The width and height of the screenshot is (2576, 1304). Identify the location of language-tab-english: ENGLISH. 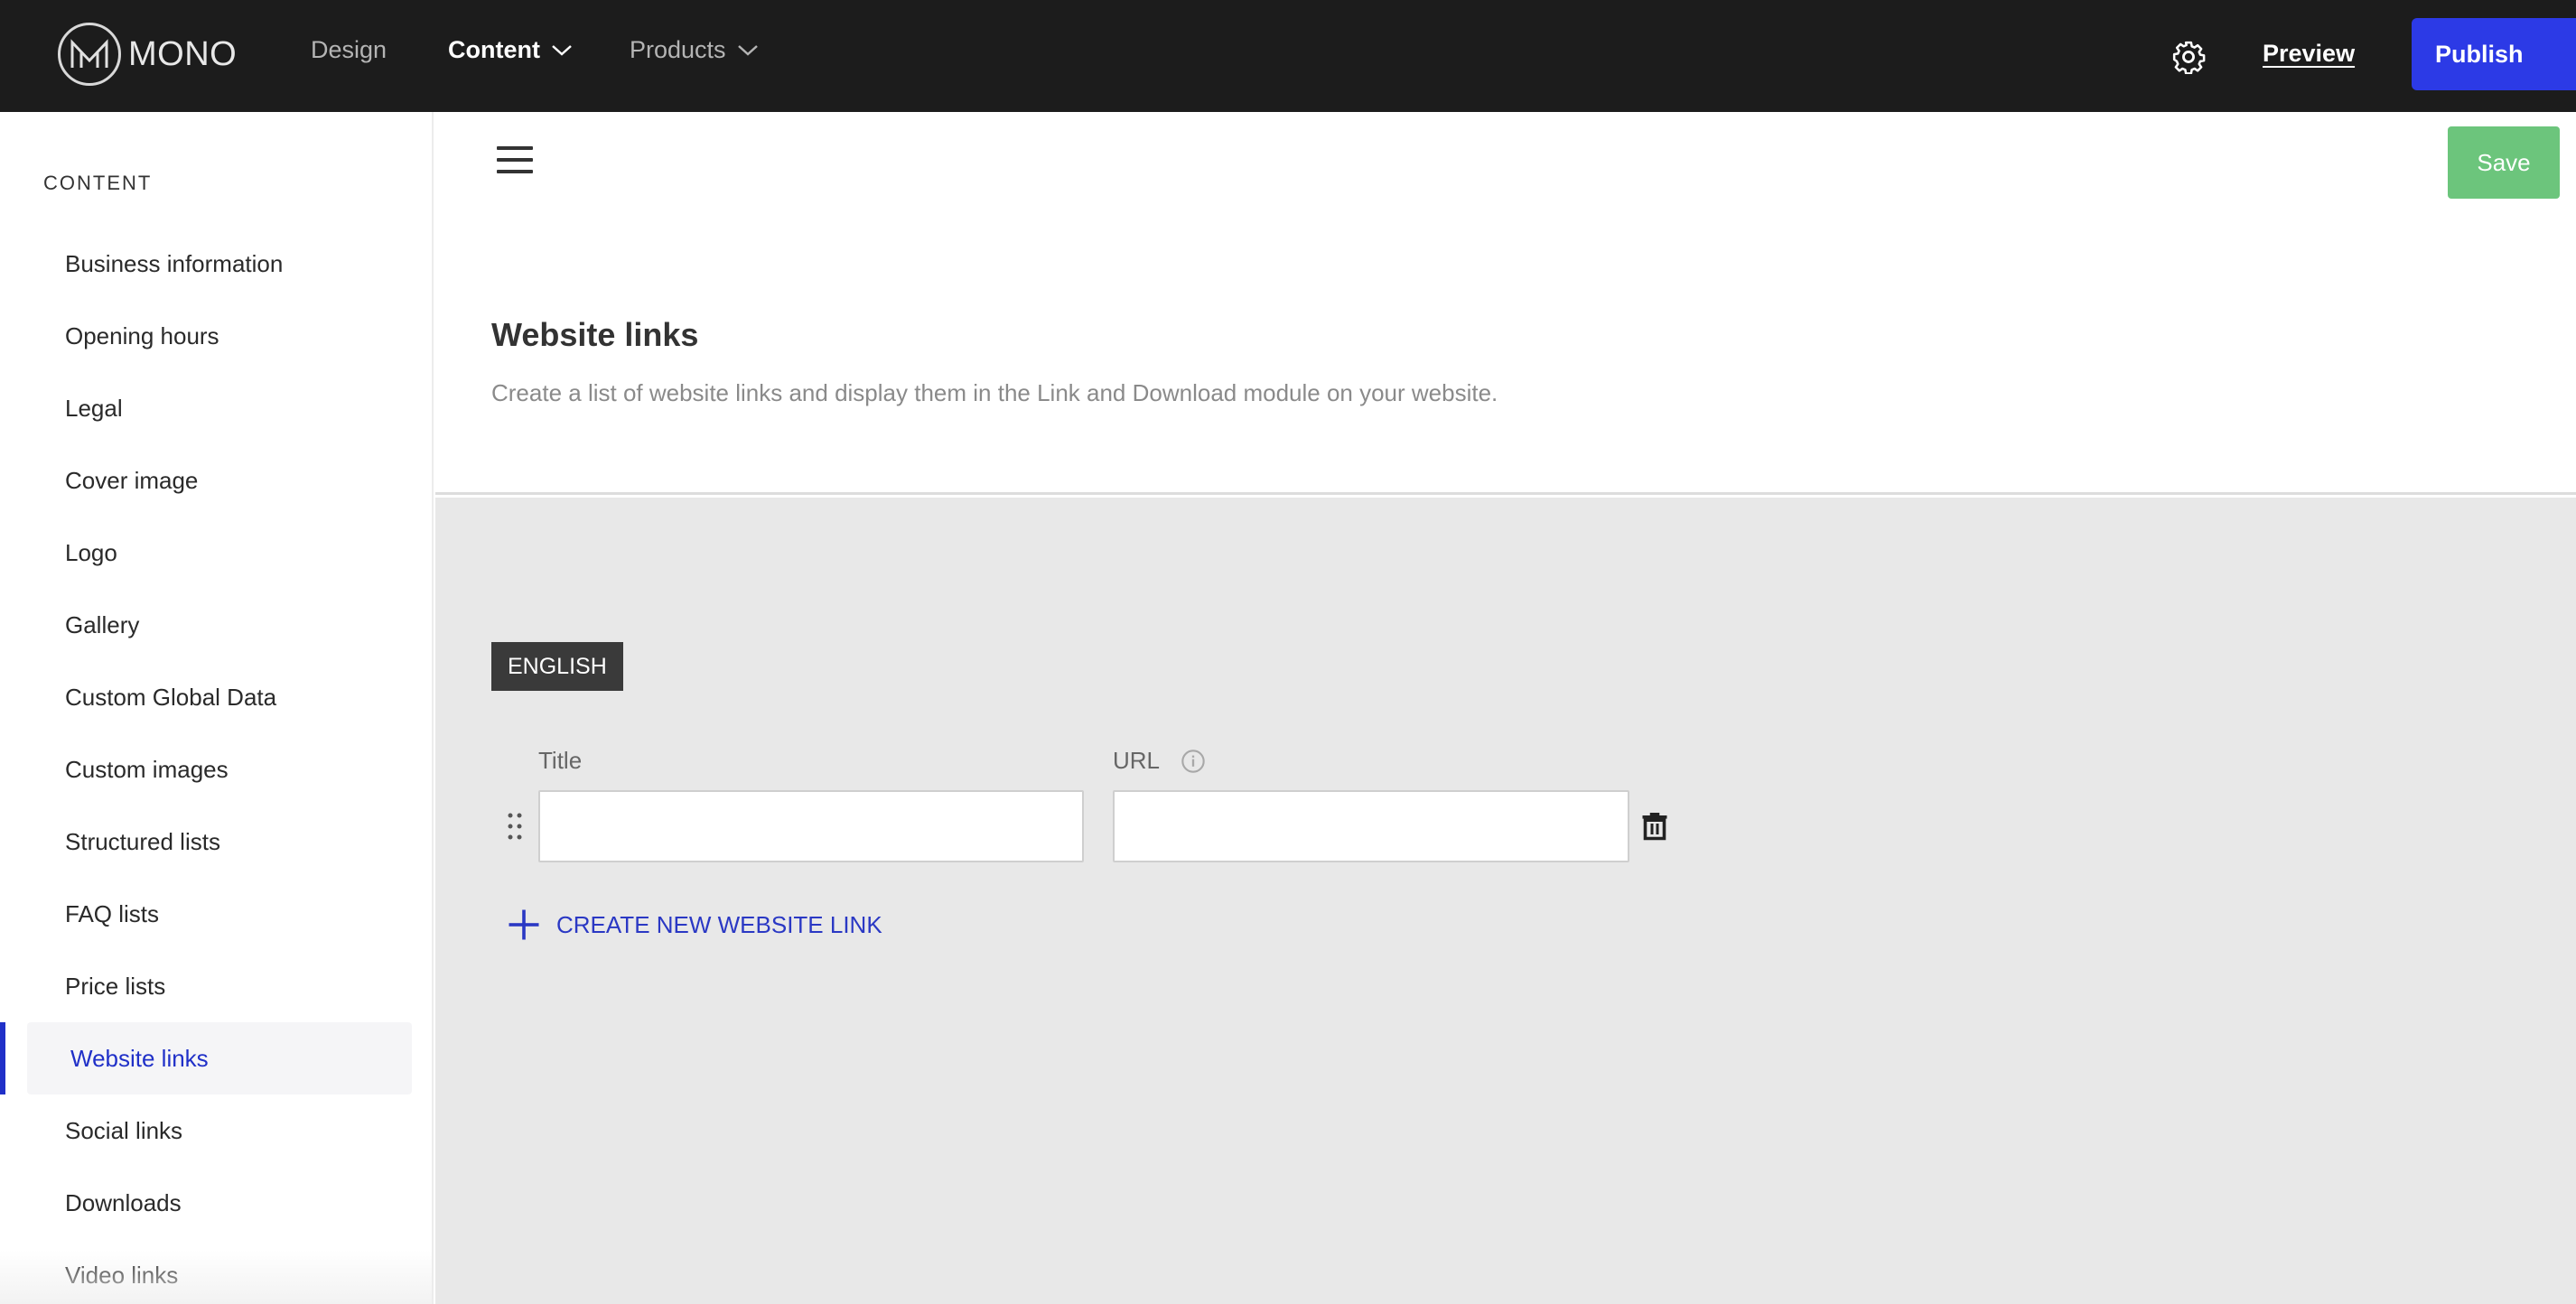
(557, 666).